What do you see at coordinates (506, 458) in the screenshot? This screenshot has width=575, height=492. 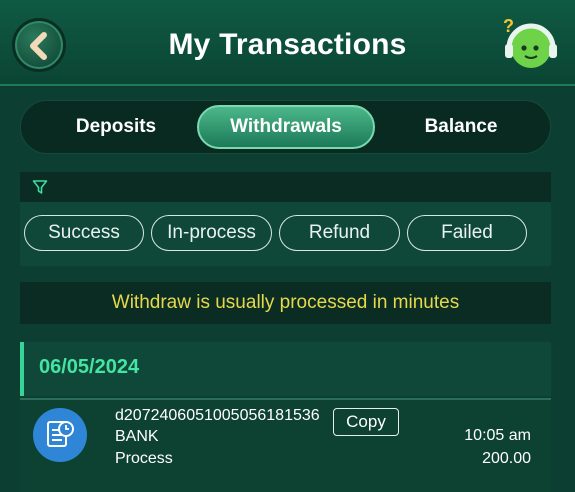 I see `transaction-amount: 200.00` at bounding box center [506, 458].